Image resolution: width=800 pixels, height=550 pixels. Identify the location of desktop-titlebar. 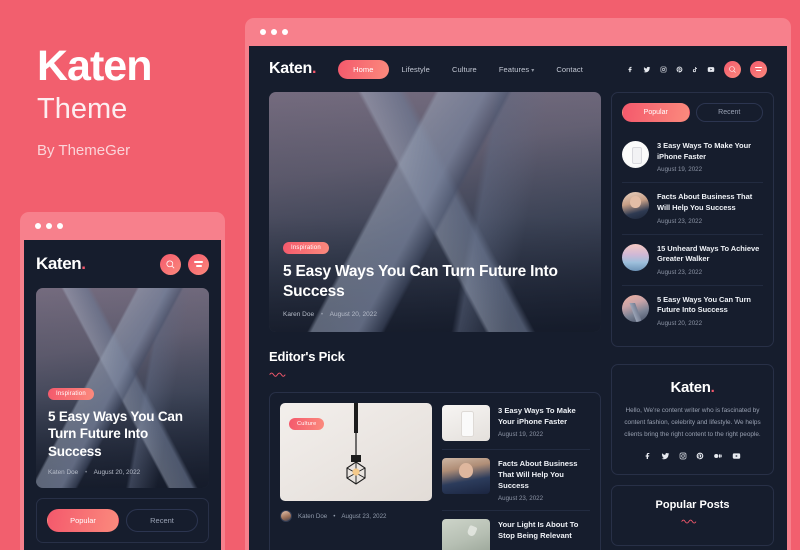
(518, 32).